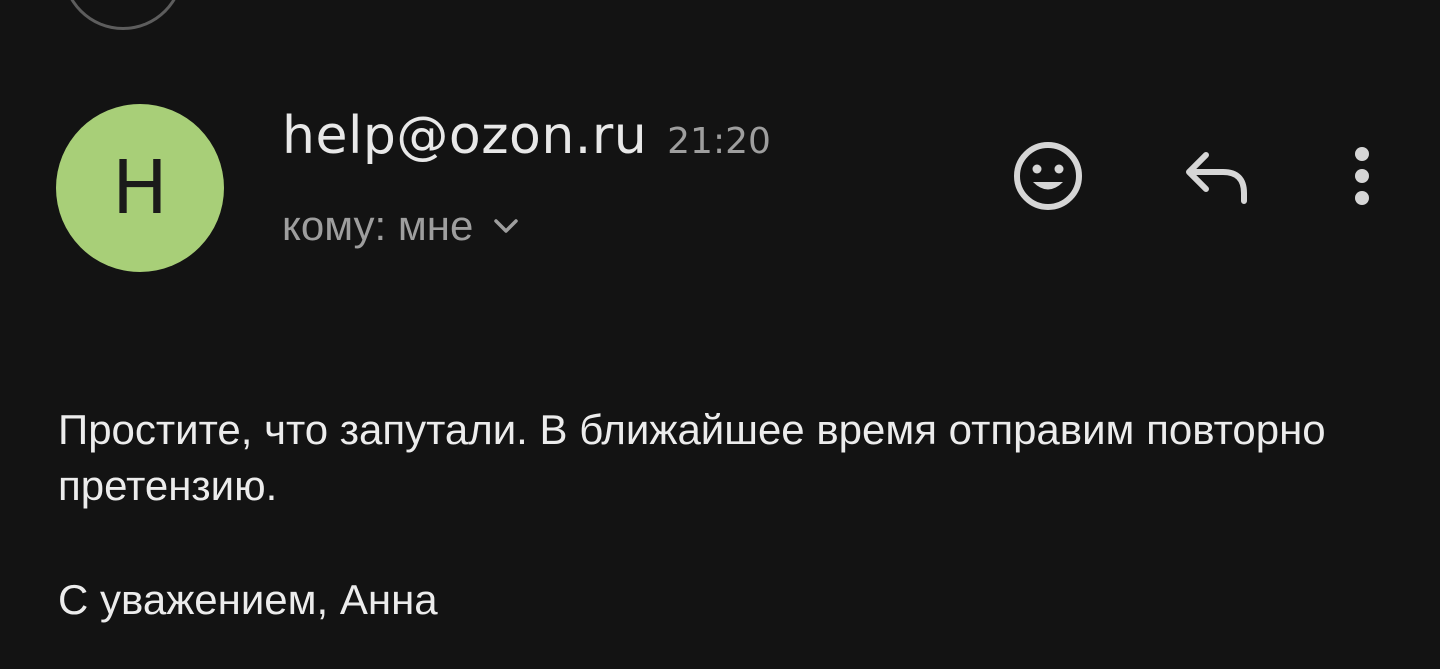  Describe the element at coordinates (506, 226) in the screenshot. I see `chevron-down-icon` at that location.